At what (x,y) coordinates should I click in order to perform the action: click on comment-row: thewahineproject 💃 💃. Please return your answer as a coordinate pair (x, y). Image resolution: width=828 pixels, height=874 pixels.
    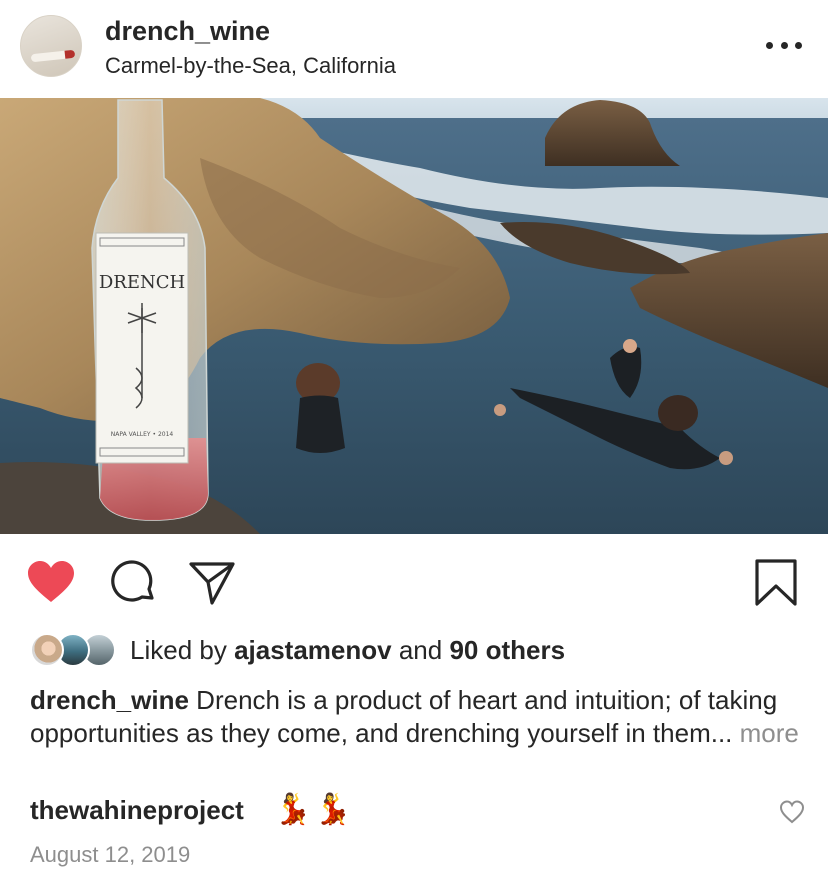
    Looking at the image, I should click on (417, 812).